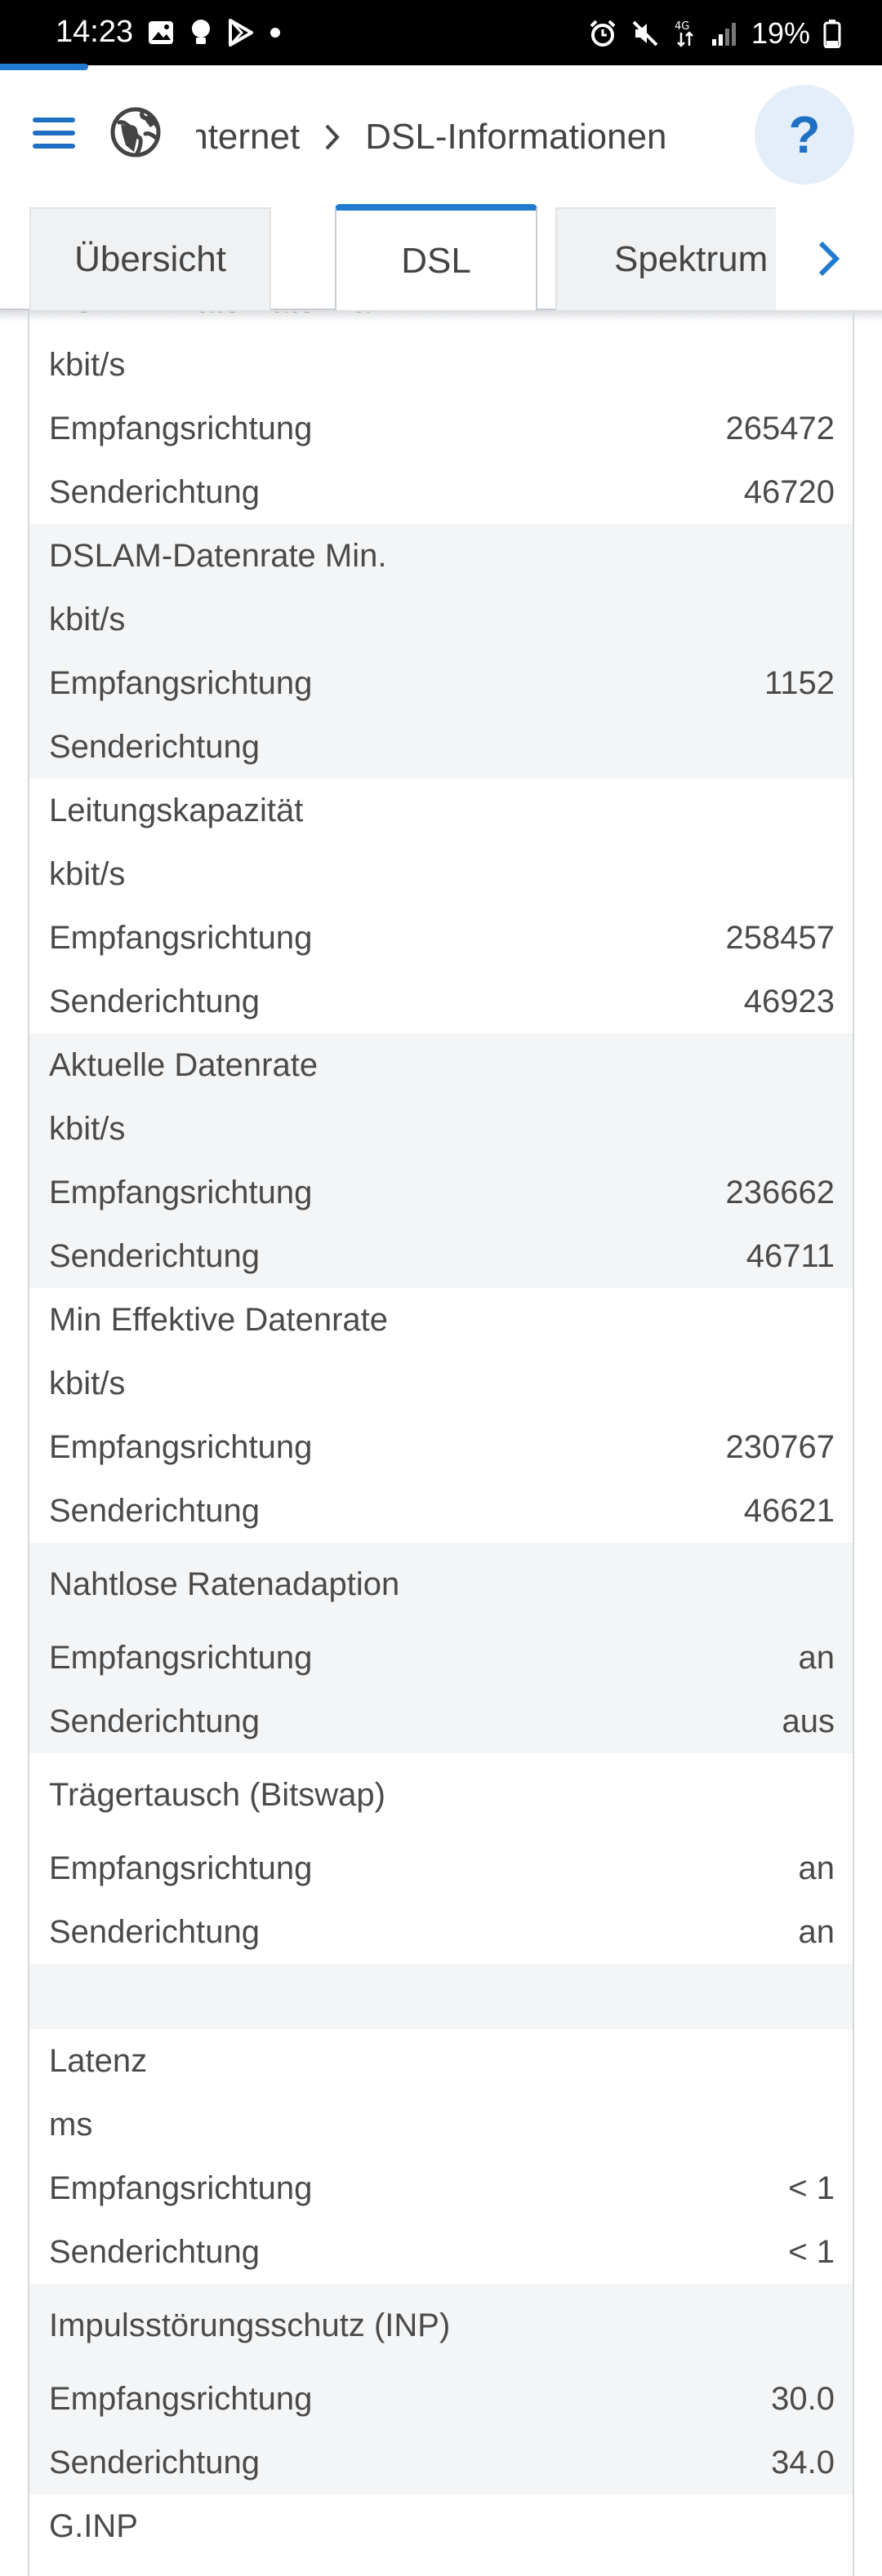  Describe the element at coordinates (677, 258) in the screenshot. I see `tab-spectrum: Spektrum` at that location.